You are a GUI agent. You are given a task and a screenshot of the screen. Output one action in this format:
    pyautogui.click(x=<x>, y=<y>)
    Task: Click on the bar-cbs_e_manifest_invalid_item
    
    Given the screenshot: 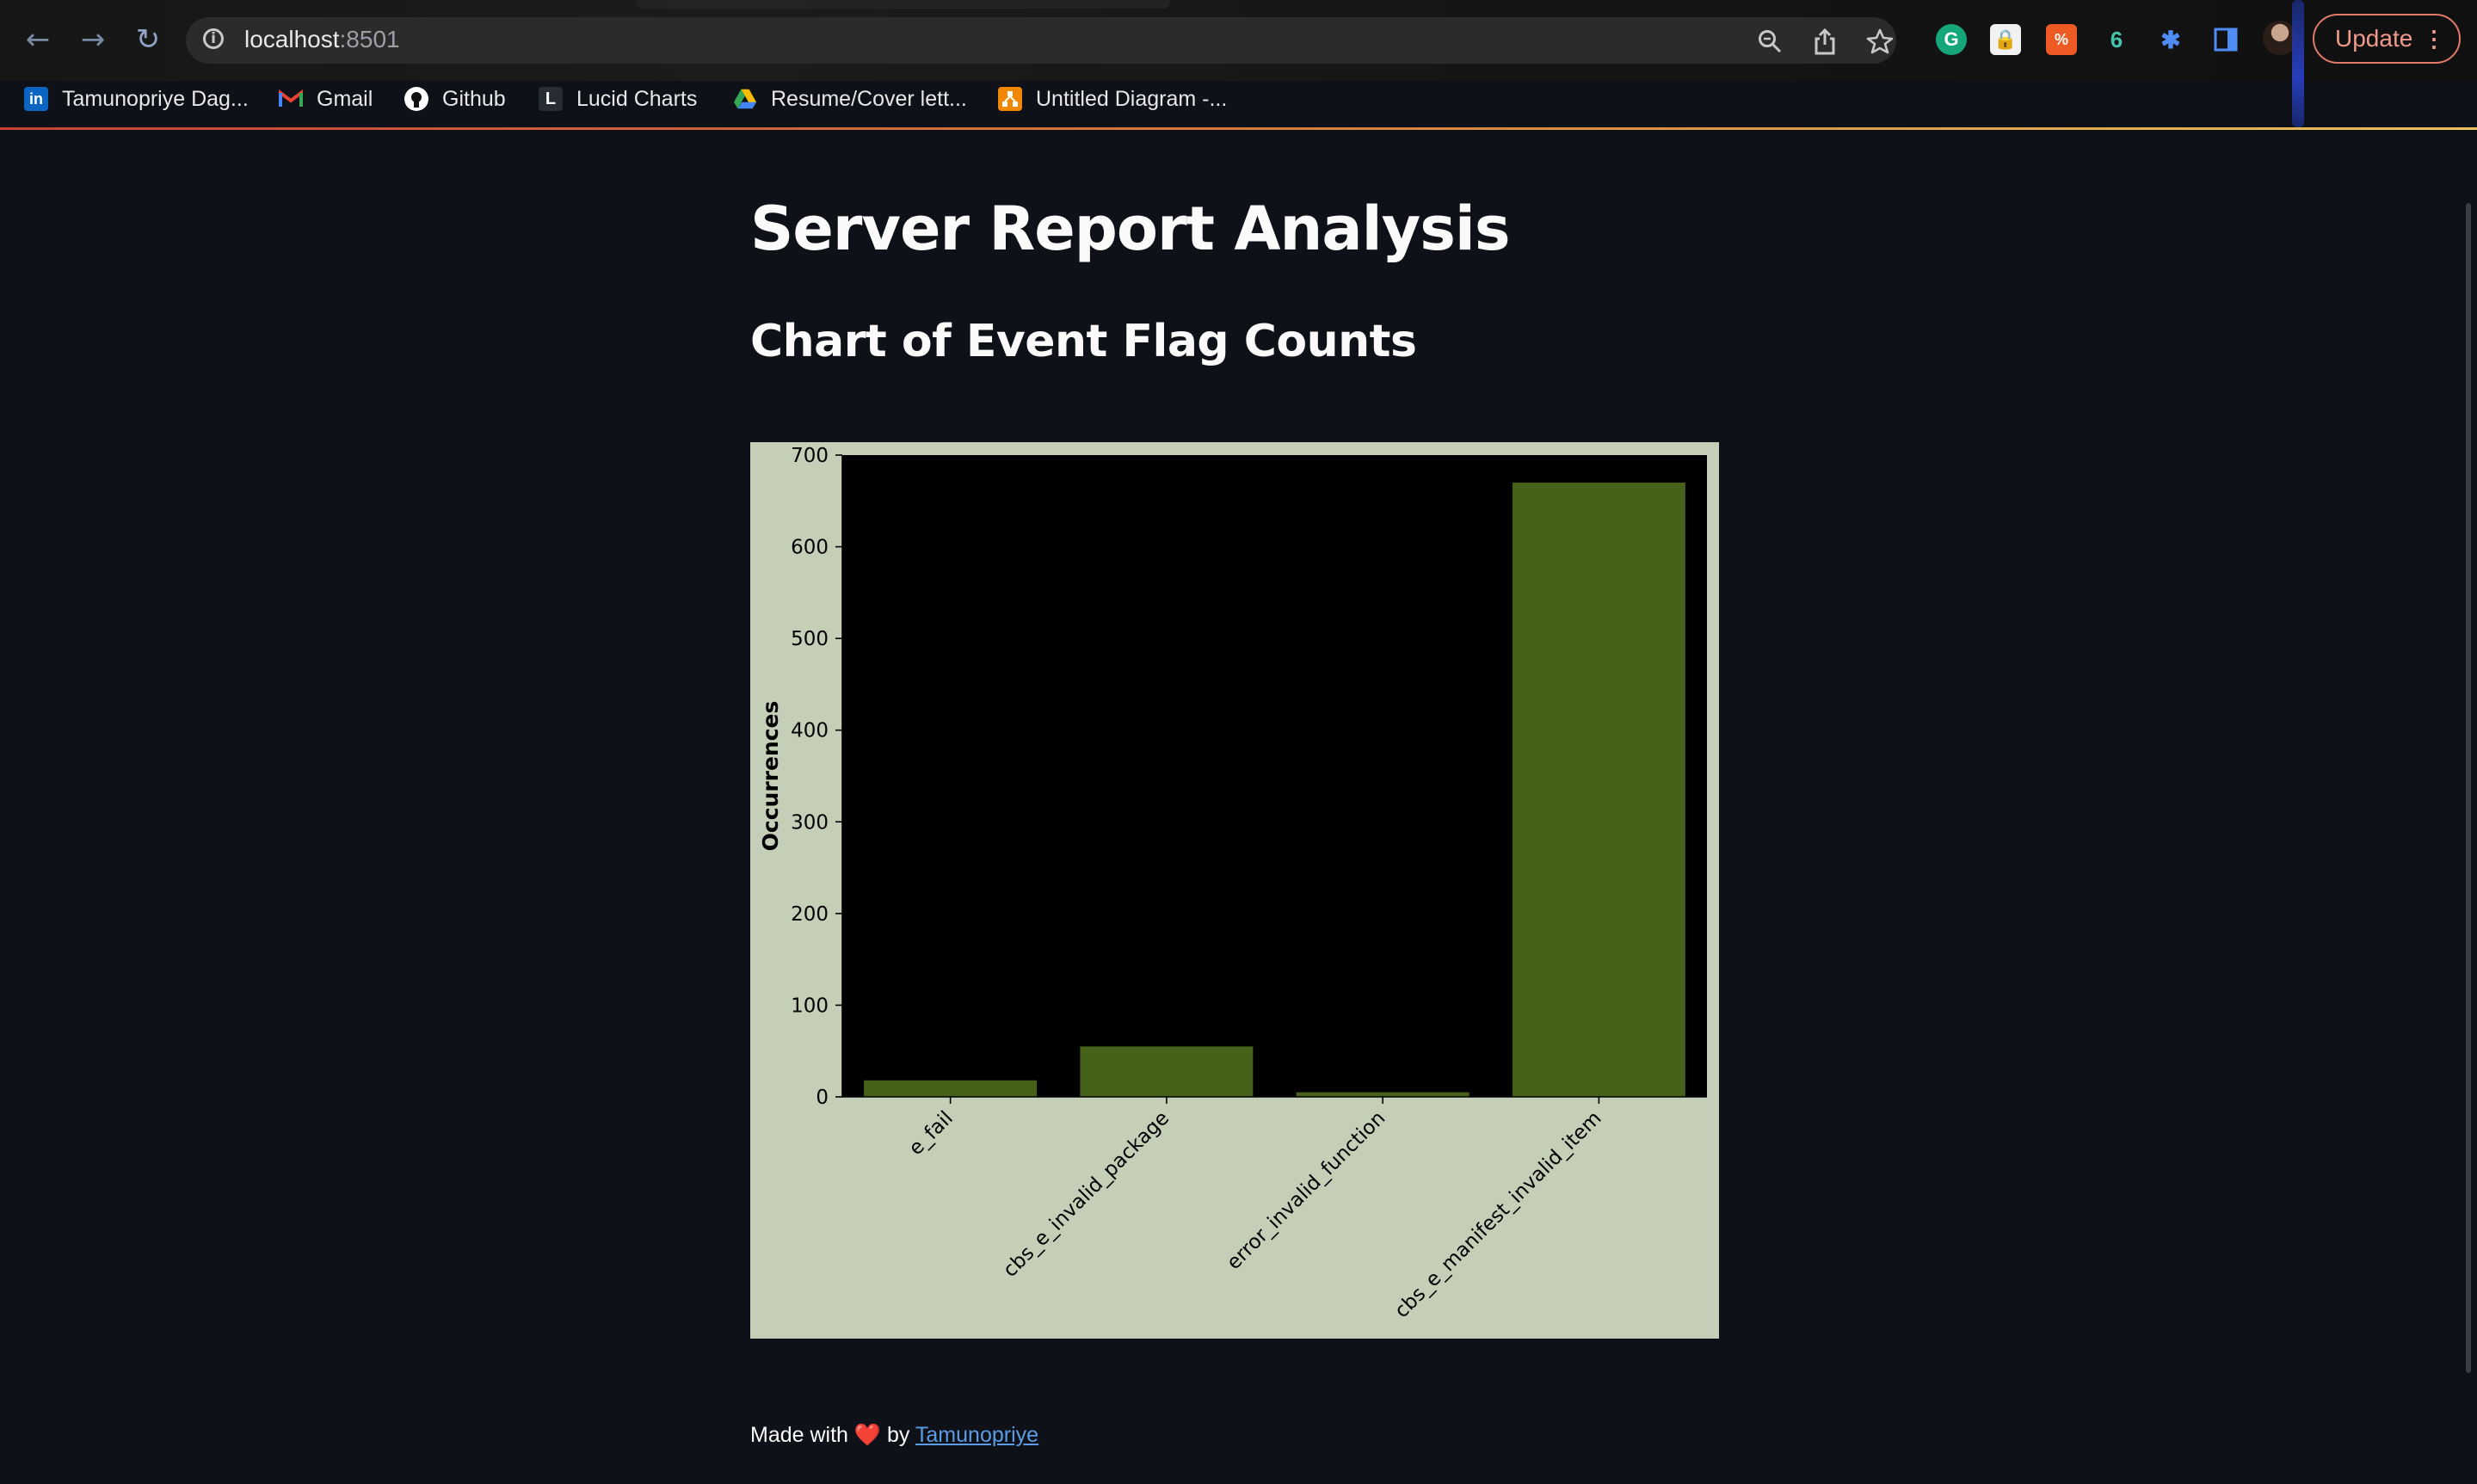 What is the action you would take?
    pyautogui.click(x=1598, y=789)
    